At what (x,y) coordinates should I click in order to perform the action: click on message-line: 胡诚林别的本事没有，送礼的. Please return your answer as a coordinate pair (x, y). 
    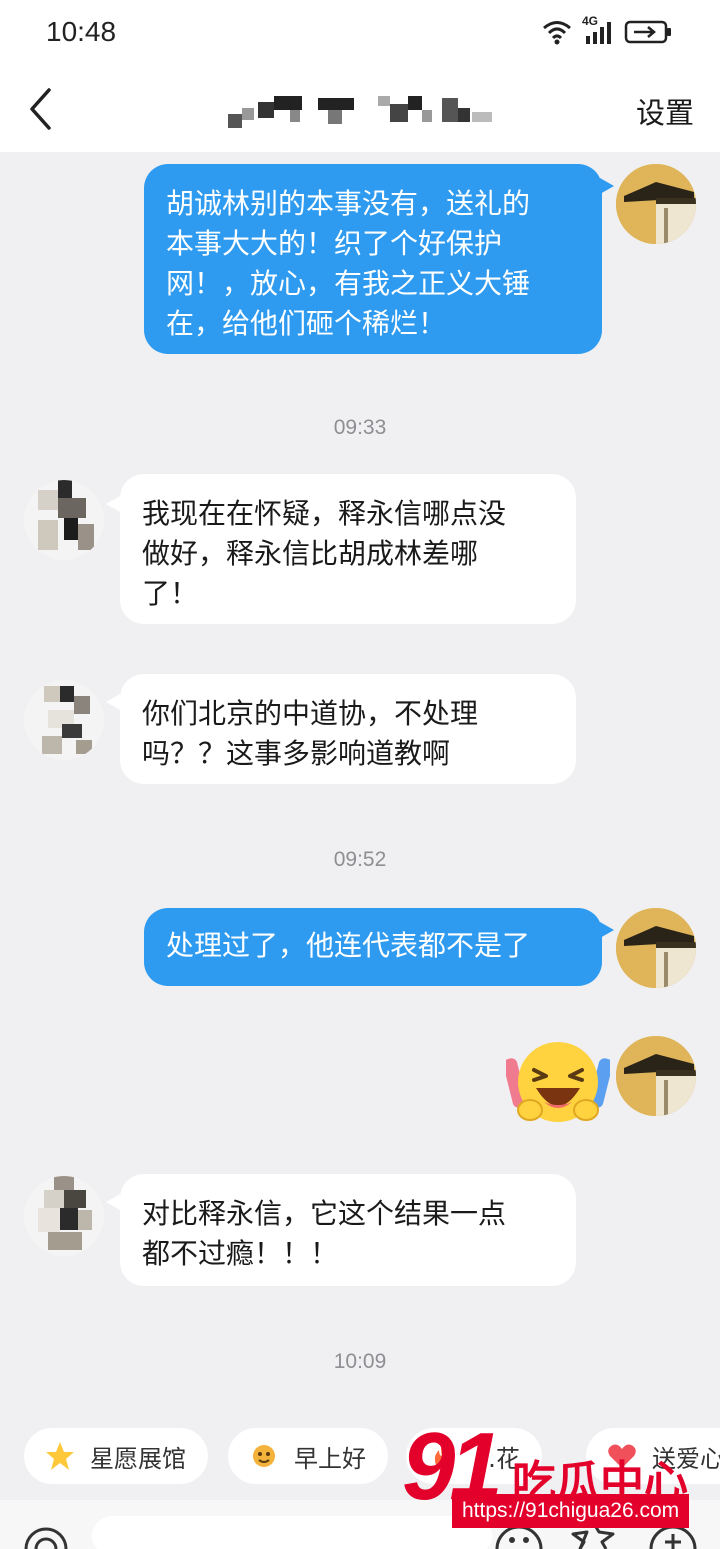
    Looking at the image, I should click on (348, 203).